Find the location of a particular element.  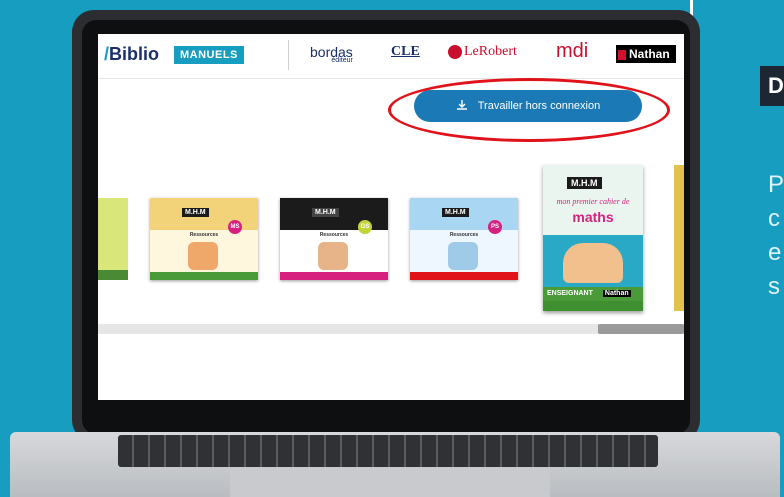

cover-level: PS is located at coordinates (495, 227).